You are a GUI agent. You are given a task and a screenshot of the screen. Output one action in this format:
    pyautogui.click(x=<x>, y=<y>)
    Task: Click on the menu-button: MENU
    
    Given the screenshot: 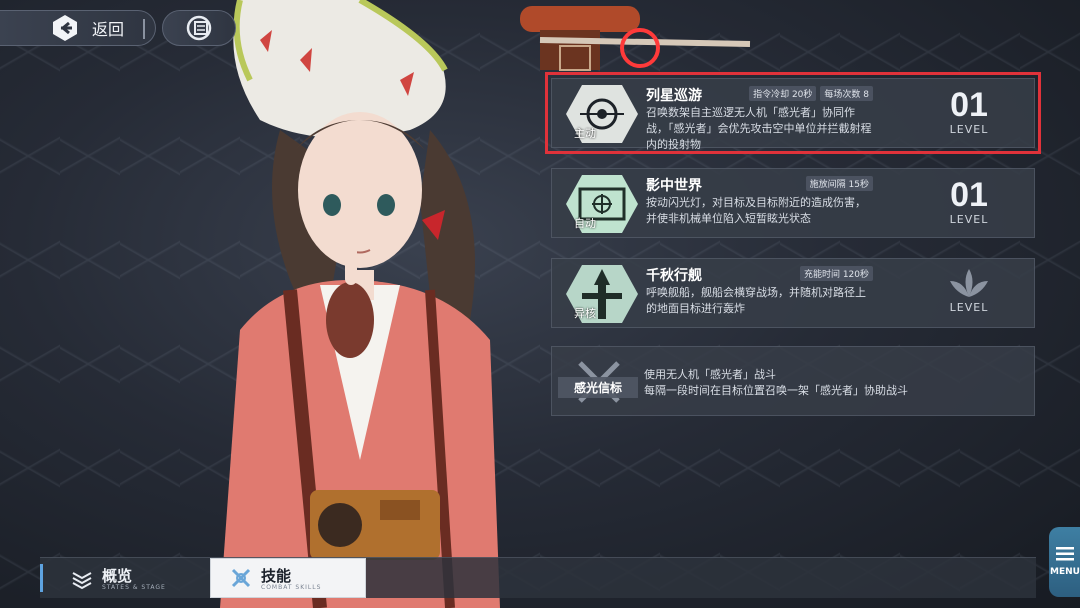 What is the action you would take?
    pyautogui.click(x=1064, y=562)
    